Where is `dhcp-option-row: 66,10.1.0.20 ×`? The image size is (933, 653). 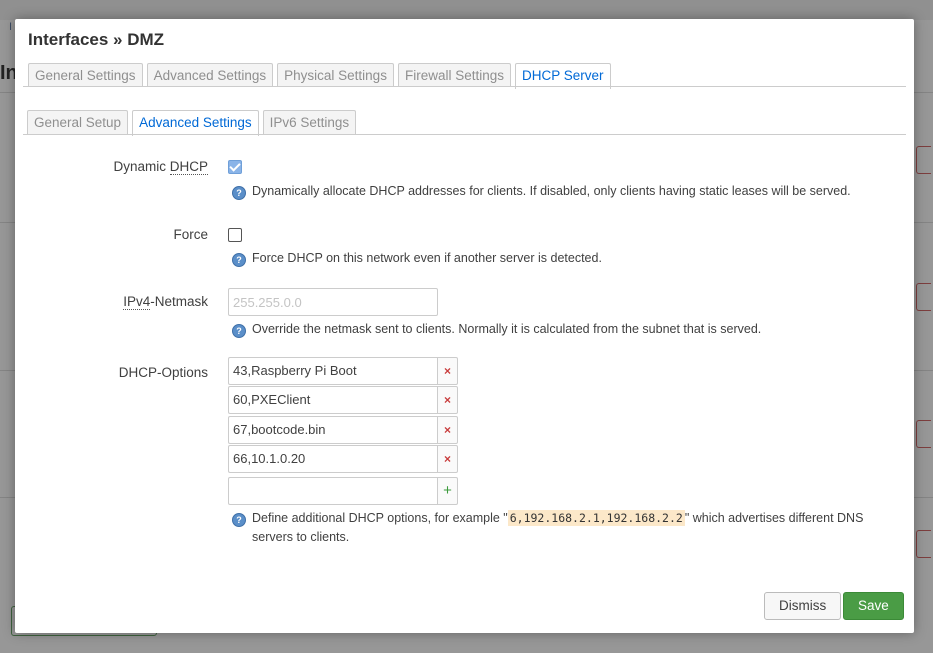 dhcp-option-row: 66,10.1.0.20 × is located at coordinates (343, 459).